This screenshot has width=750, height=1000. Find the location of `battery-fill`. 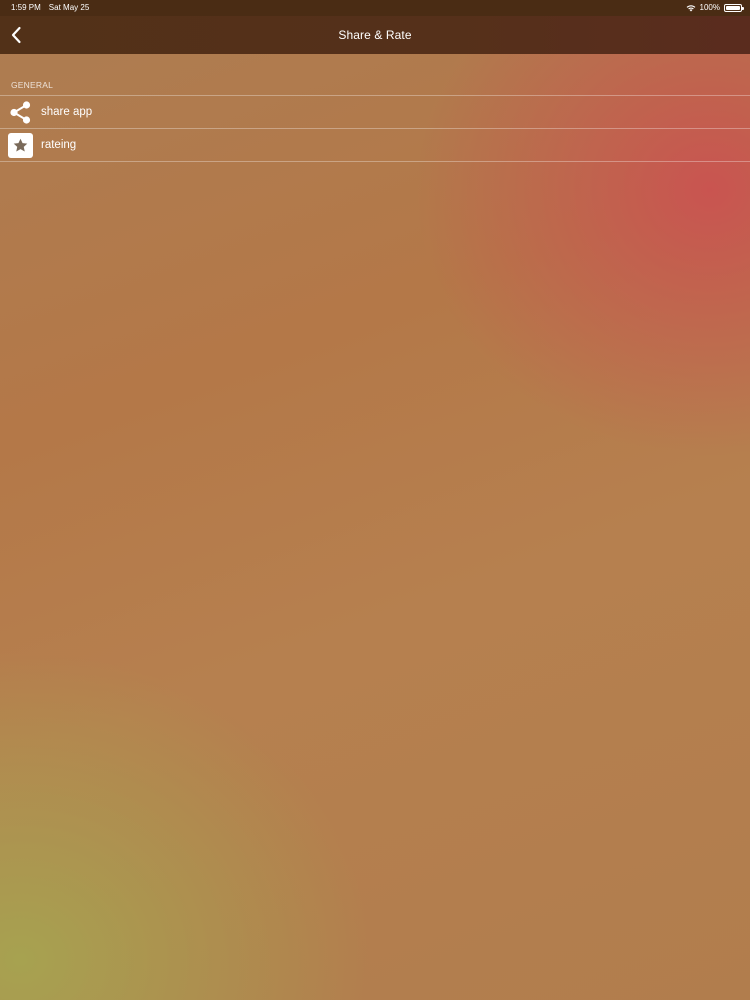

battery-fill is located at coordinates (733, 8).